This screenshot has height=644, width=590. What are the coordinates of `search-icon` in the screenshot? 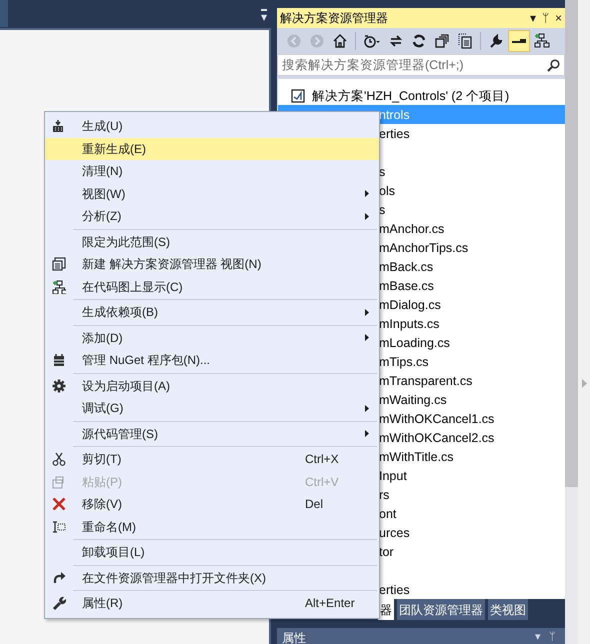 It's located at (553, 65).